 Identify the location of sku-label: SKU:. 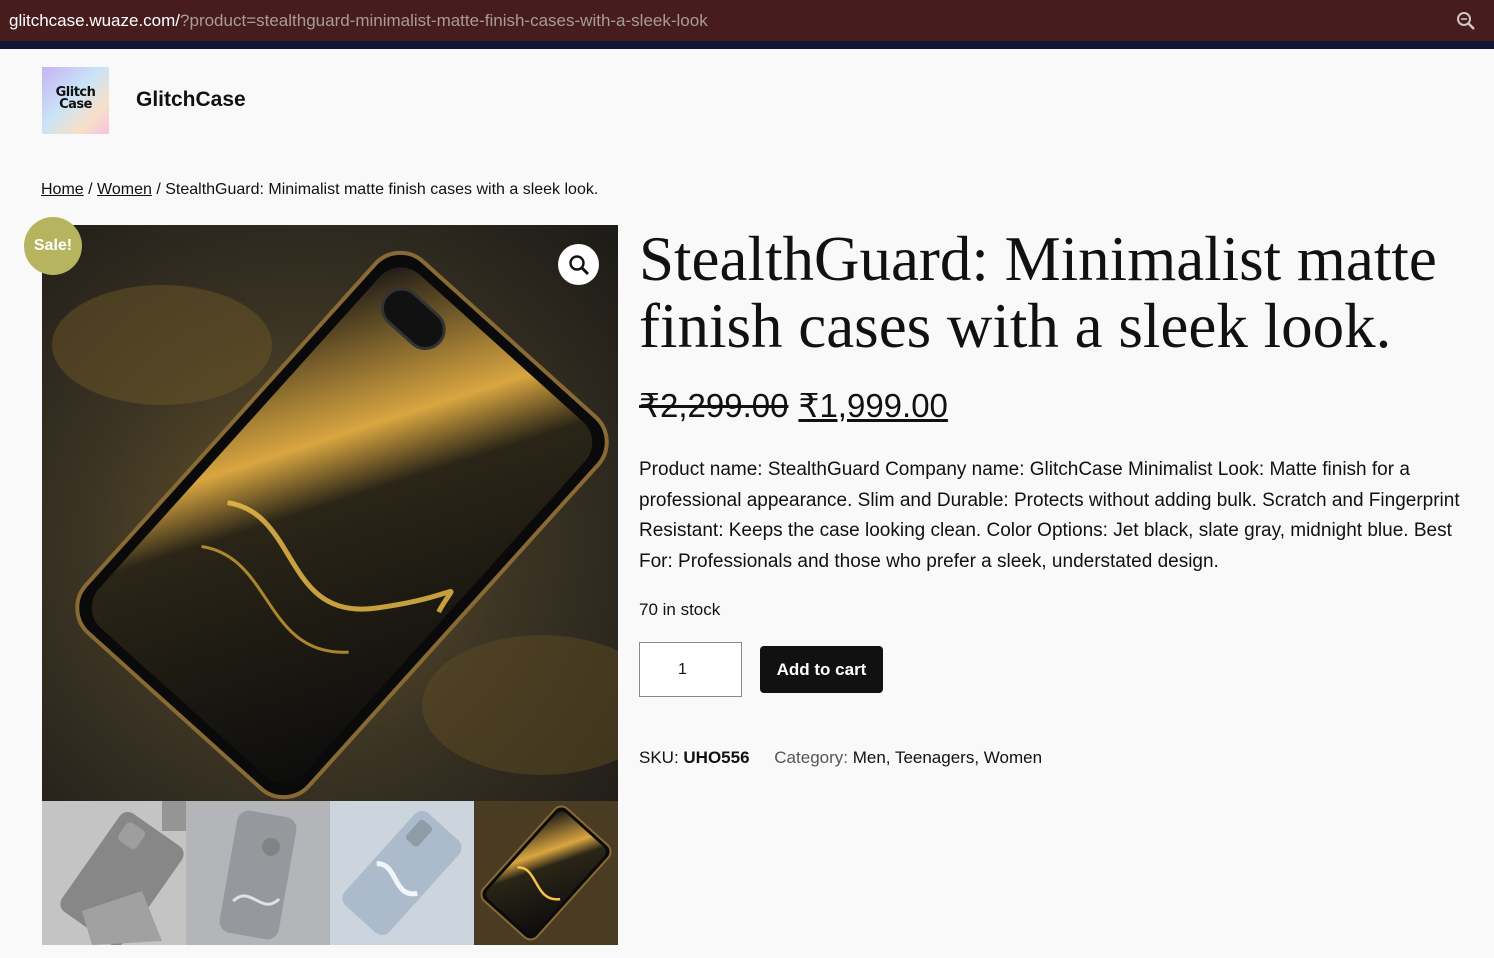
(661, 757).